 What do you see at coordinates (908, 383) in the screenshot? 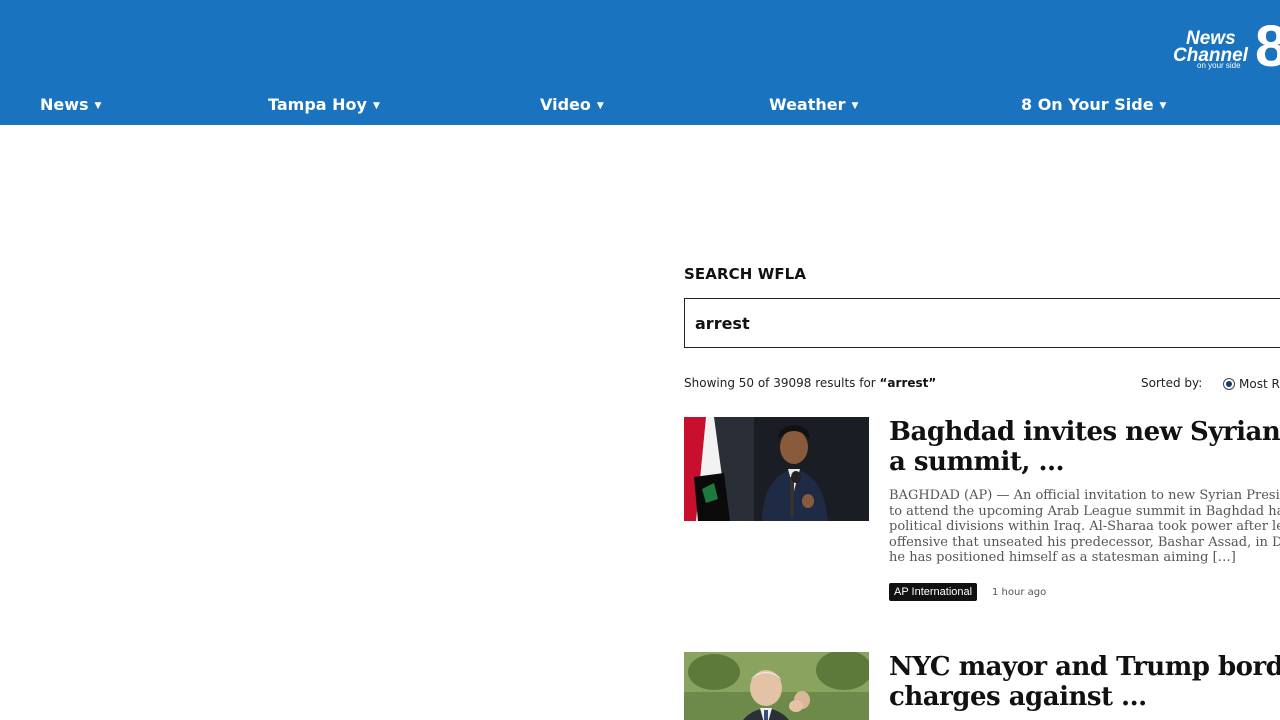
I see `results-query: “arrest”` at bounding box center [908, 383].